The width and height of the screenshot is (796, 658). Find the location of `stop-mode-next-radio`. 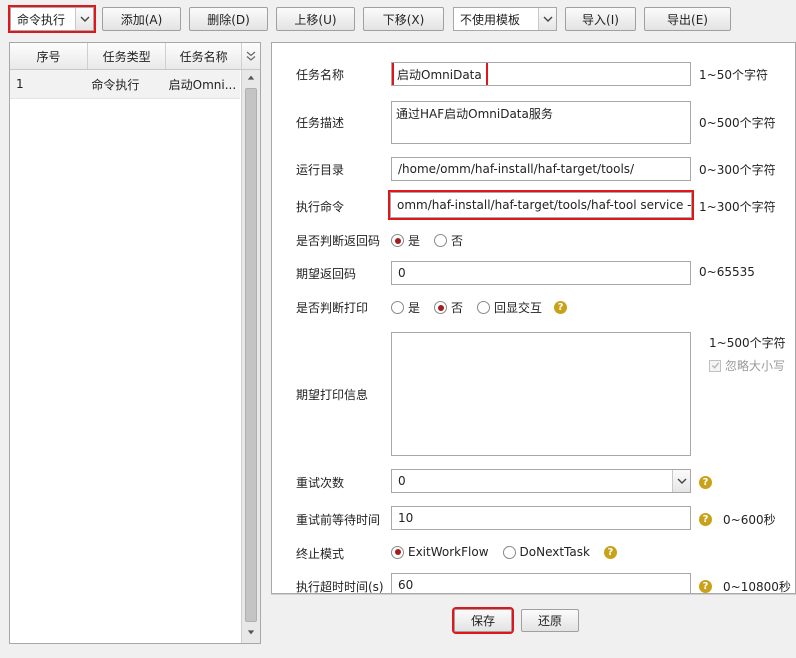

stop-mode-next-radio is located at coordinates (509, 552).